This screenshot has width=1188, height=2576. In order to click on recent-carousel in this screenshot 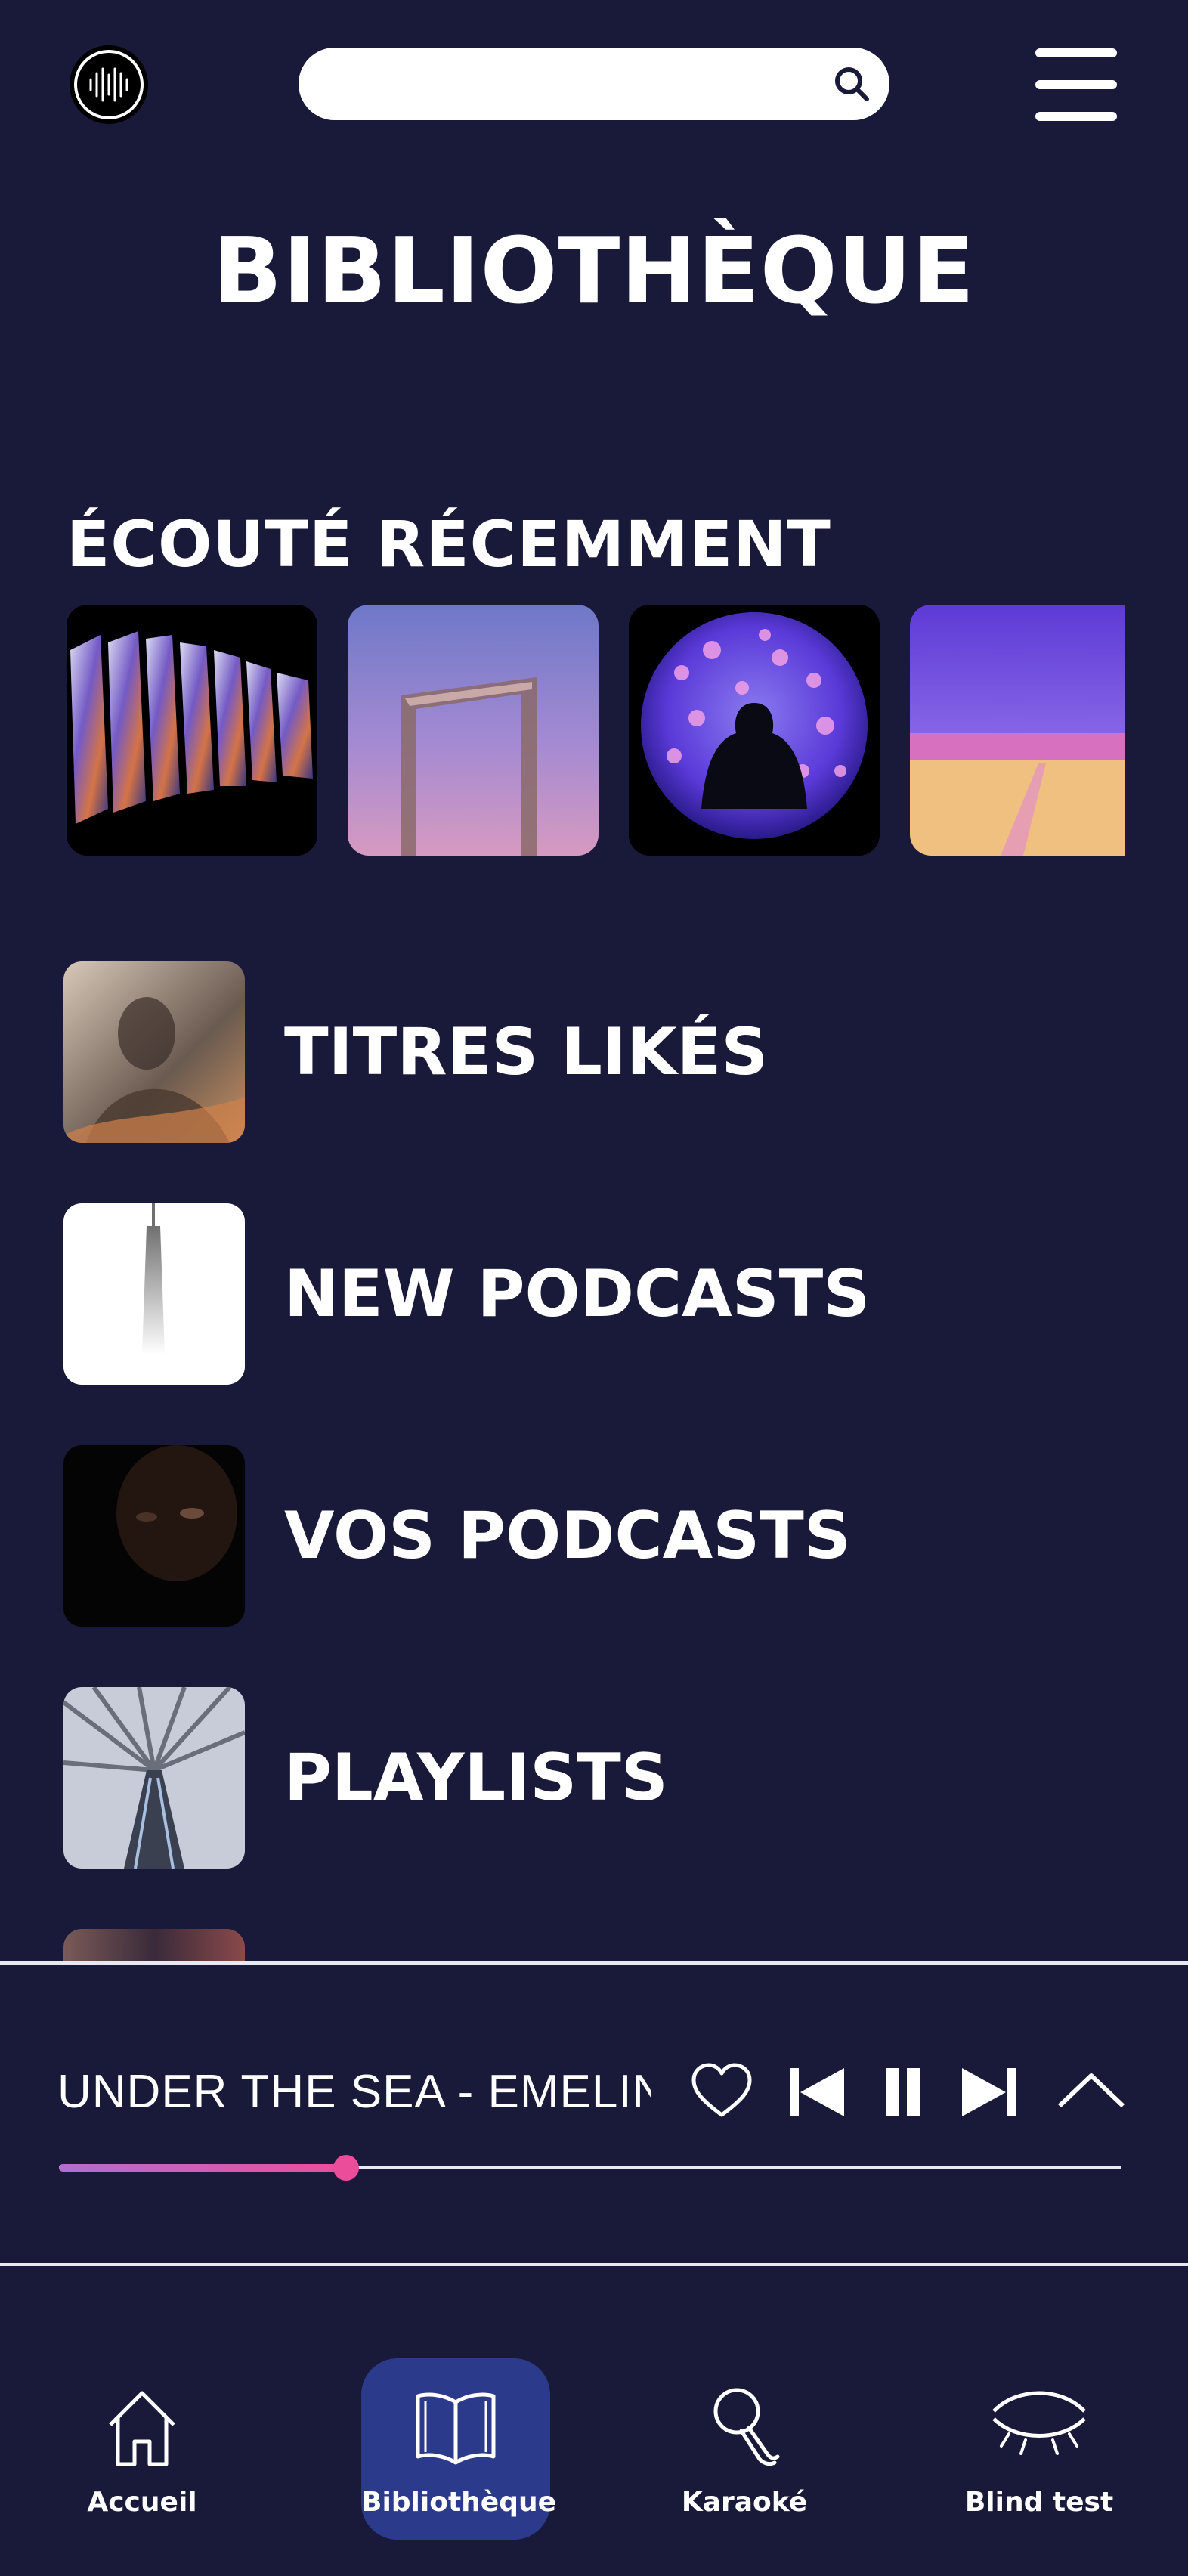, I will do `click(596, 730)`.